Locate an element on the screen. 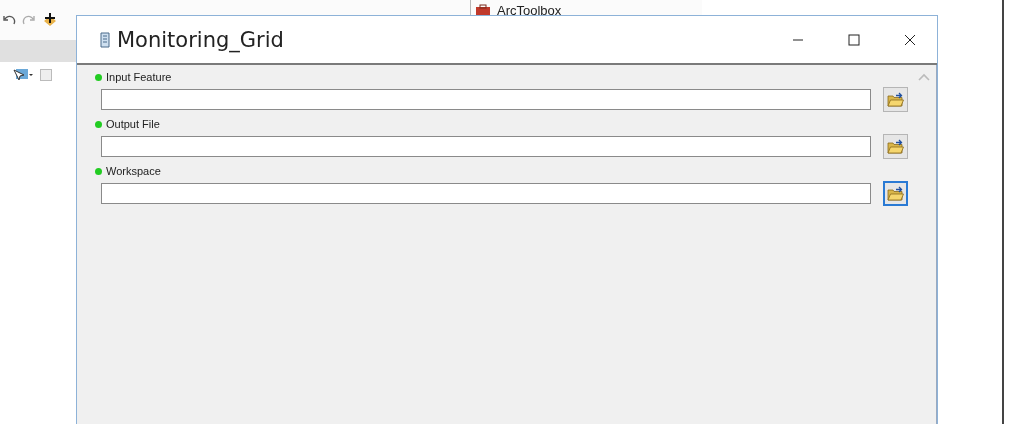 Image resolution: width=1022 pixels, height=424 pixels. script-icon is located at coordinates (105, 39).